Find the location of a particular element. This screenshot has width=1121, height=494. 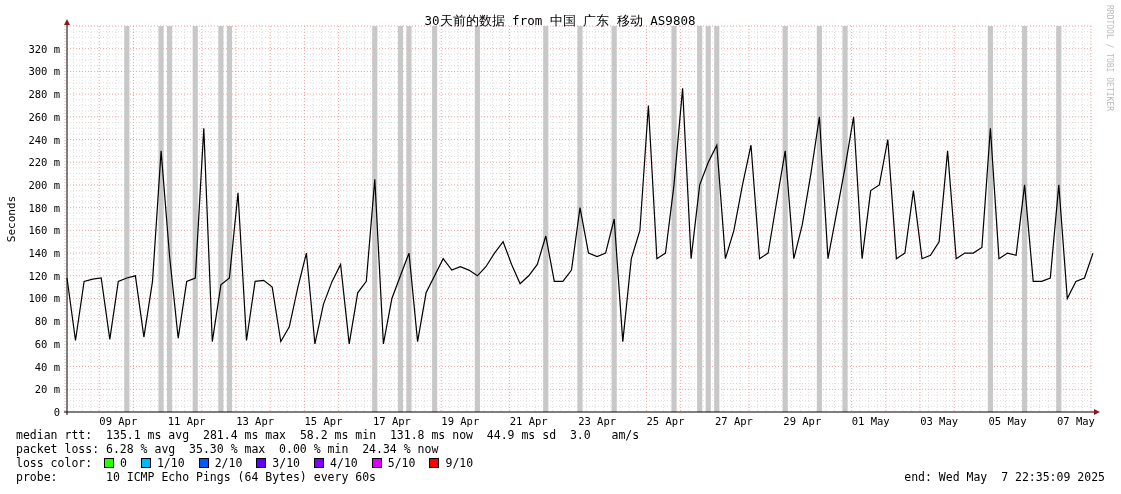

end-time: end: Wed May 7 22:35:09 2025 is located at coordinates (1004, 477).